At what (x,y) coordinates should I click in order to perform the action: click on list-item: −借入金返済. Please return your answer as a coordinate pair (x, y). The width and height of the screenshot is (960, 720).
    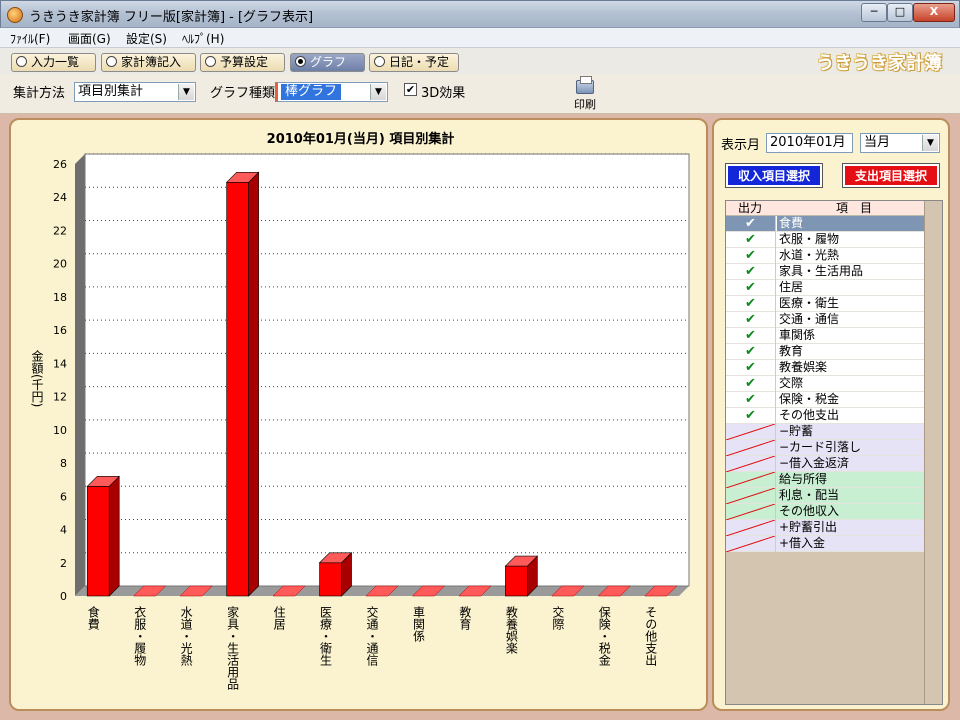
    Looking at the image, I should click on (825, 464).